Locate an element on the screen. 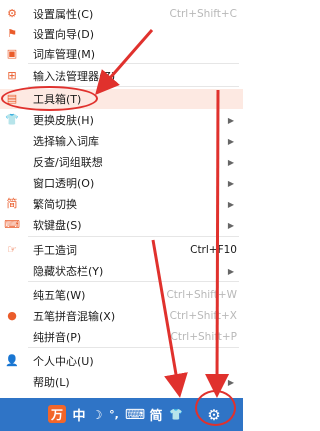 This screenshot has height=431, width=320. menu-item: 纯拼音(P) Ctrl+Shift+P is located at coordinates (121, 337).